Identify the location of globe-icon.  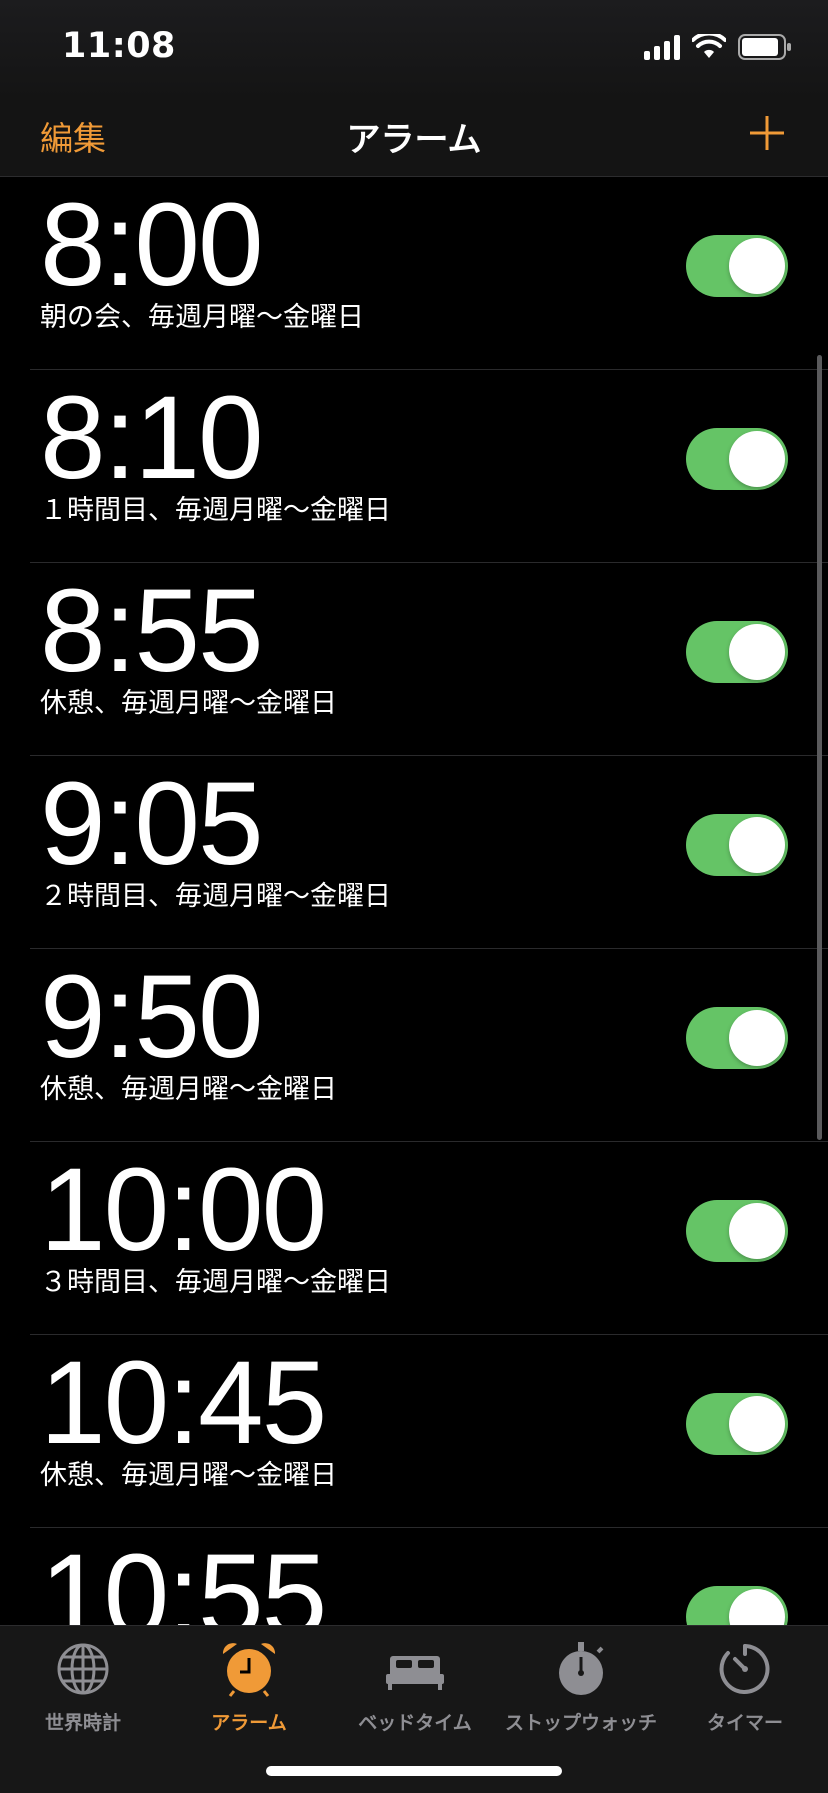
(83, 1669).